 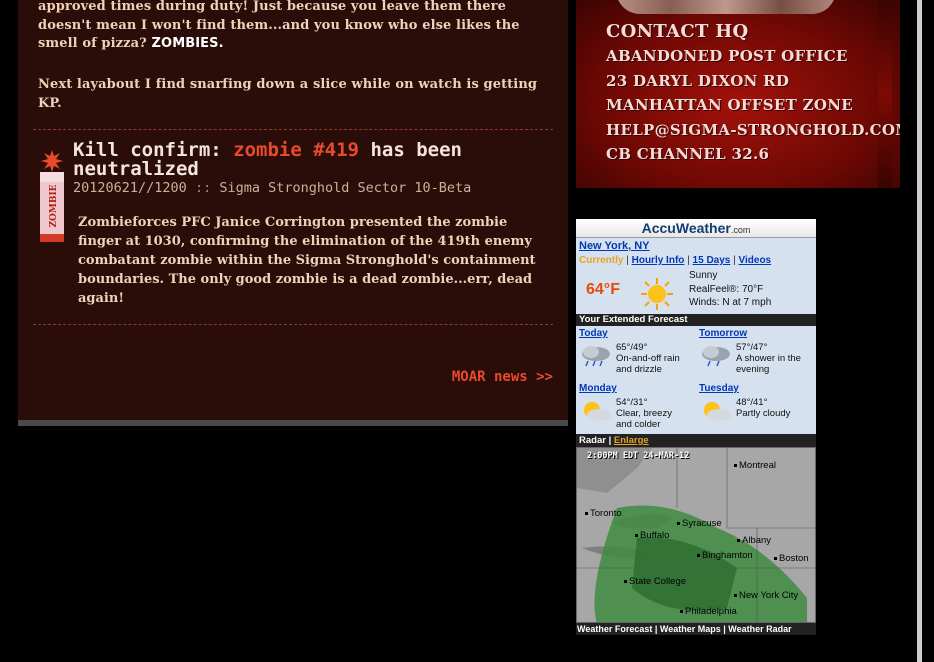 What do you see at coordinates (726, 7) in the screenshot?
I see `zombie-hand-graphic` at bounding box center [726, 7].